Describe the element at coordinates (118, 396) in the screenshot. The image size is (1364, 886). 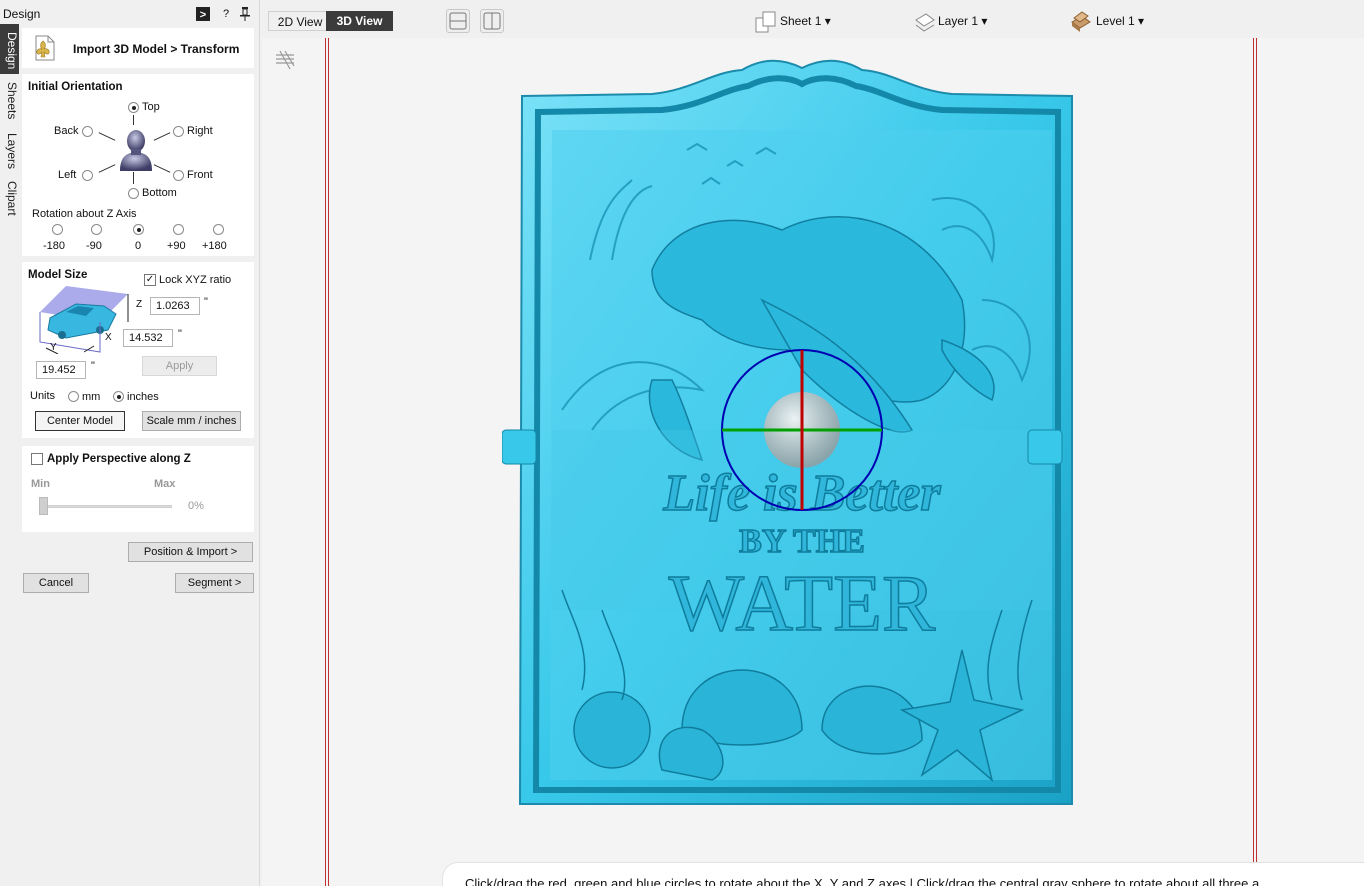
I see `unit-inches-radio` at that location.